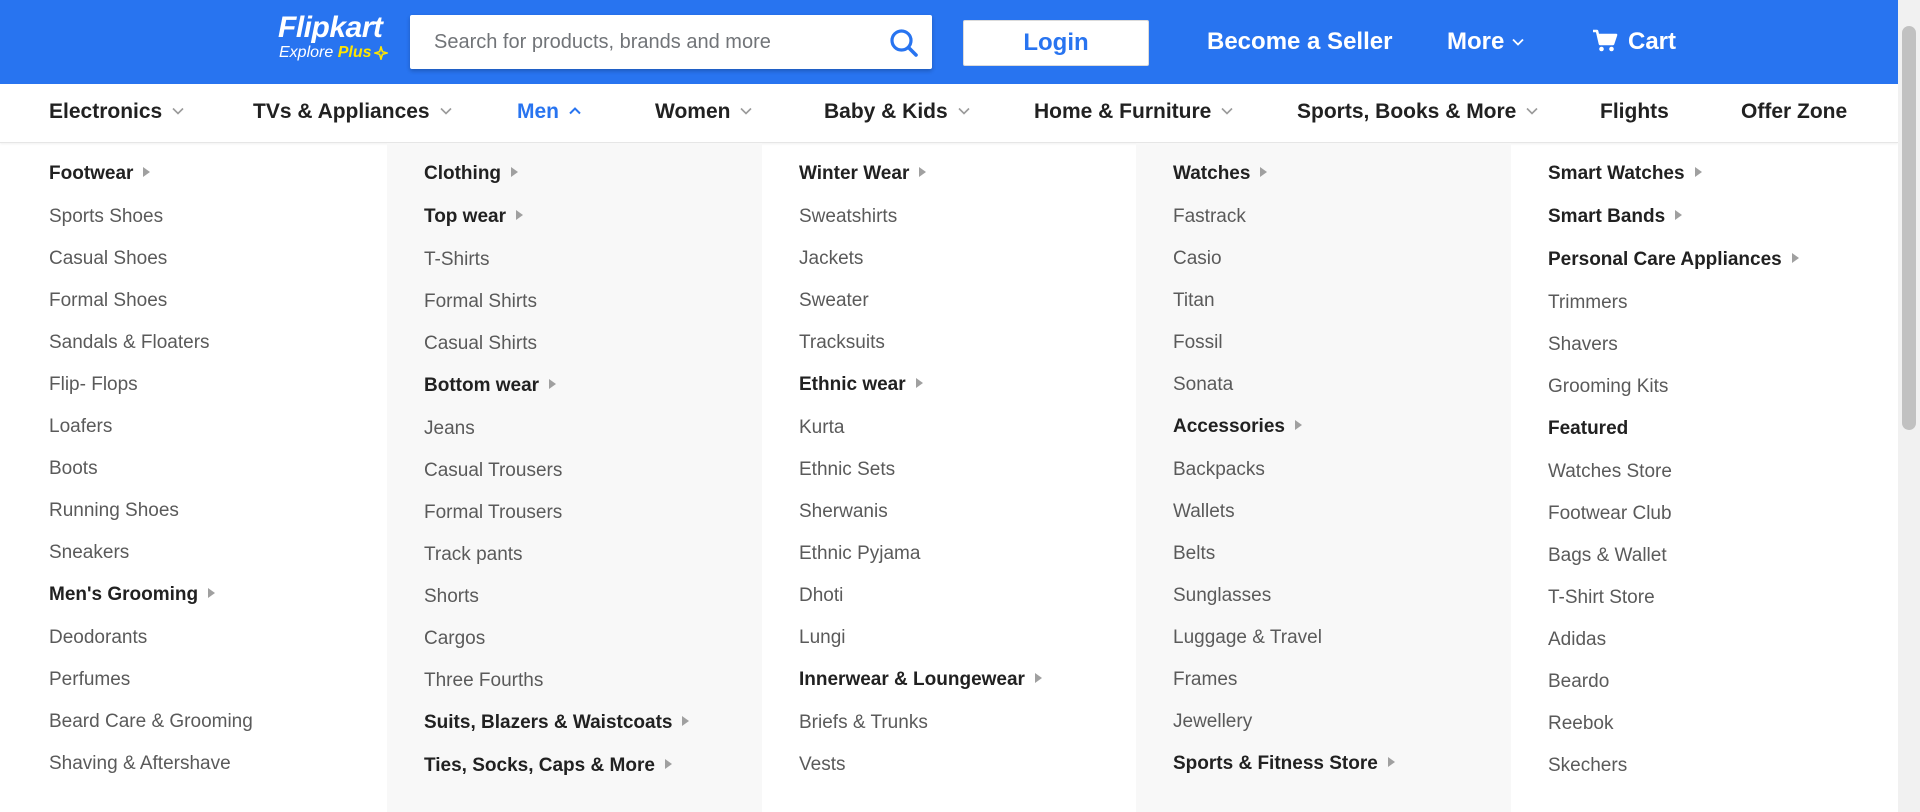 Image resolution: width=1920 pixels, height=812 pixels. Describe the element at coordinates (822, 638) in the screenshot. I see `menu-link: Lungi` at that location.